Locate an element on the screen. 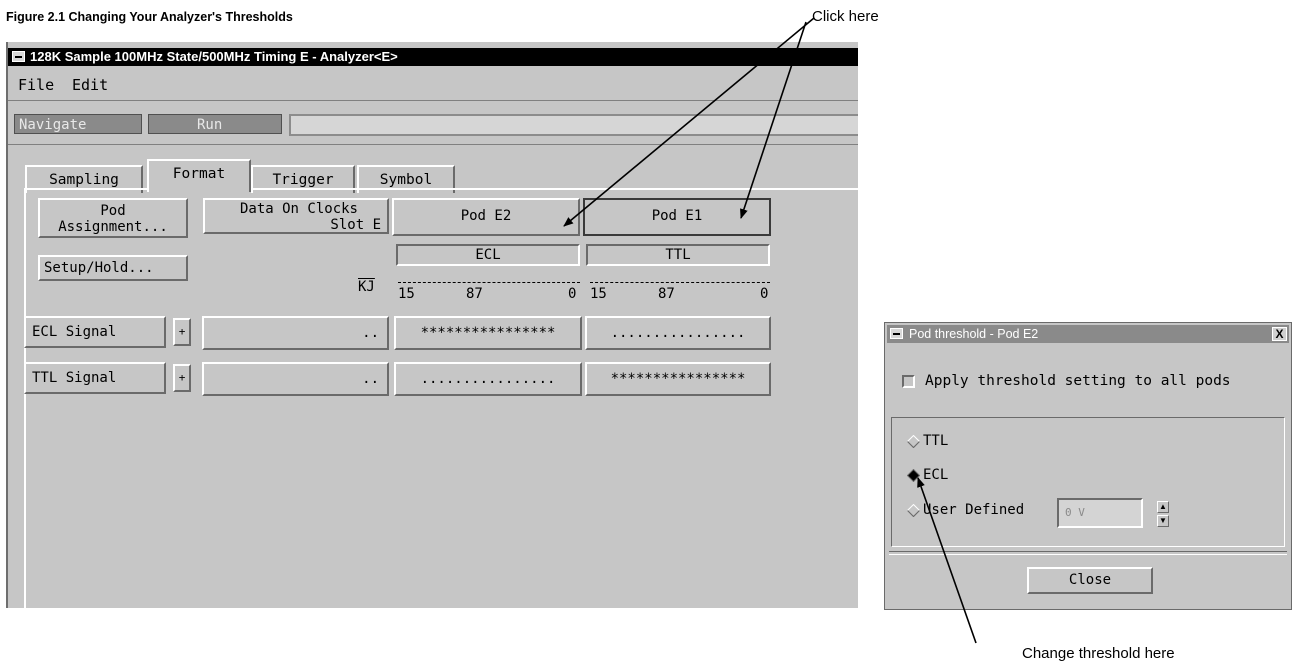  pod-e2-bit-15: 15 is located at coordinates (406, 294).